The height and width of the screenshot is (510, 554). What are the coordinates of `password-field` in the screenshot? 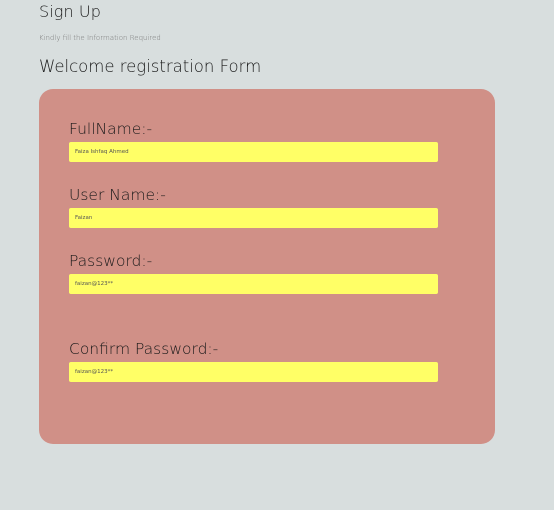 It's located at (253, 284).